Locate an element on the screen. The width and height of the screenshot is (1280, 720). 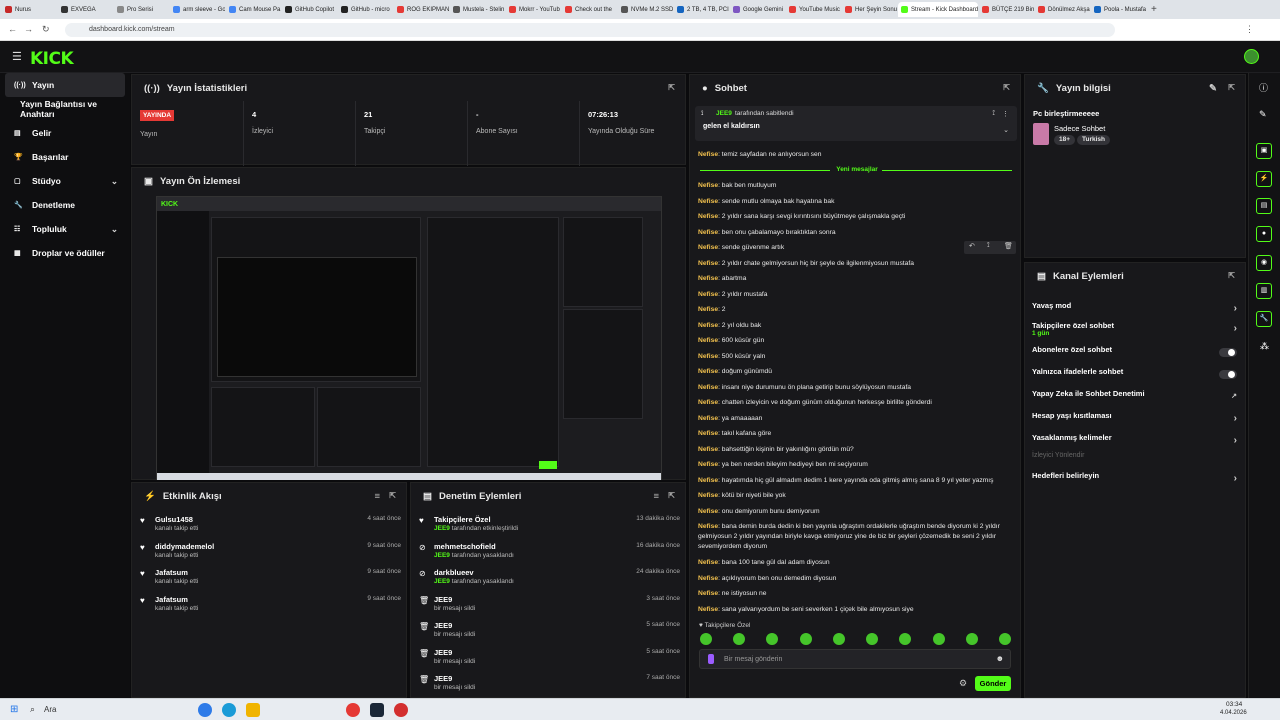
taskbar-search-label: Ara is located at coordinates (50, 709).